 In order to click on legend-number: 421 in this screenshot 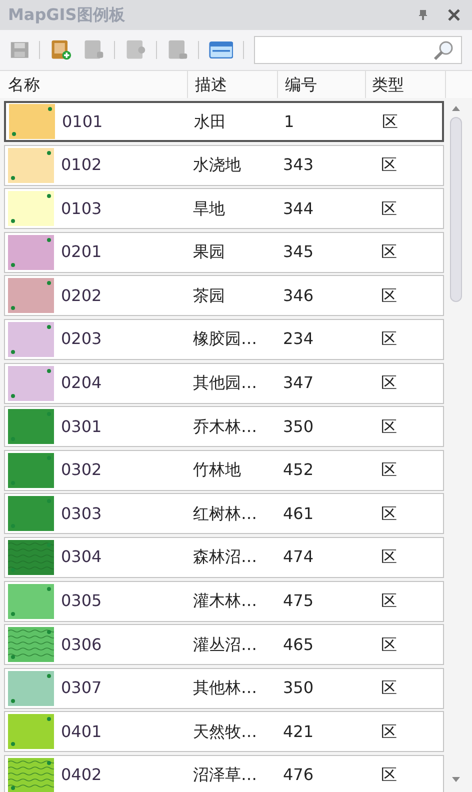, I will do `click(299, 731)`.